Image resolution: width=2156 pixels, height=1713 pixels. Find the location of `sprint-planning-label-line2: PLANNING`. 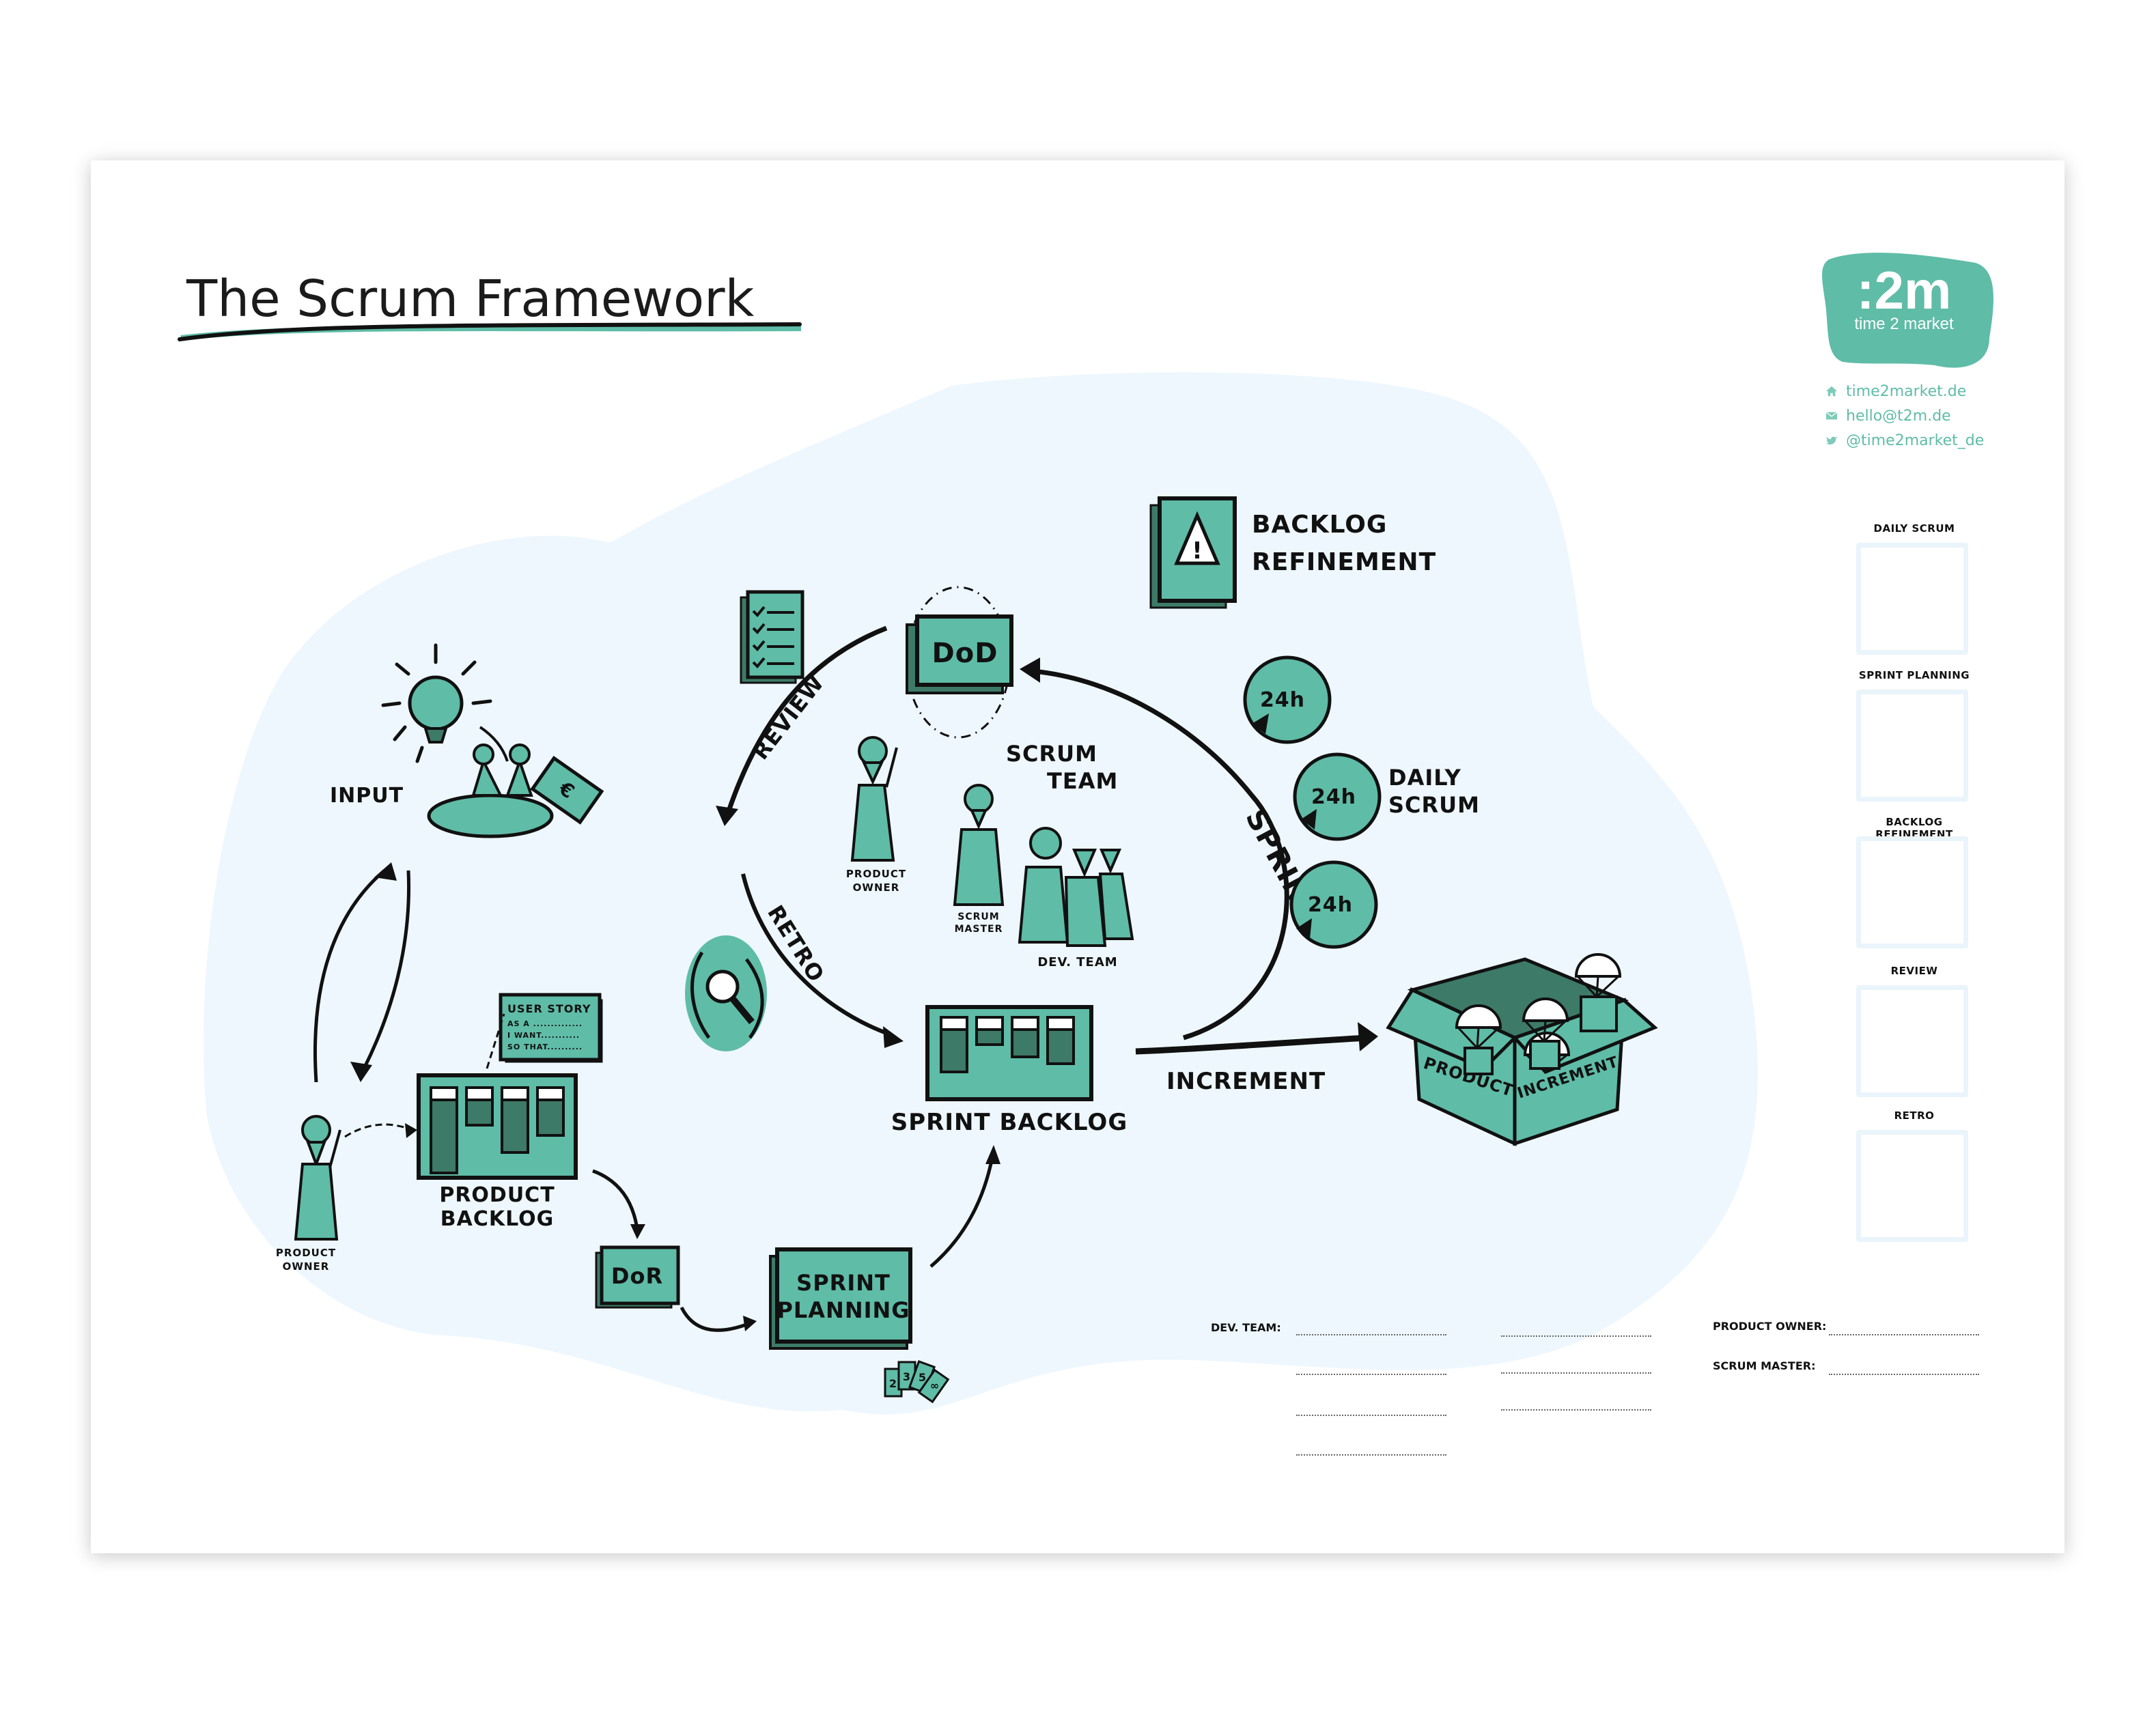

sprint-planning-label-line2: PLANNING is located at coordinates (843, 1310).